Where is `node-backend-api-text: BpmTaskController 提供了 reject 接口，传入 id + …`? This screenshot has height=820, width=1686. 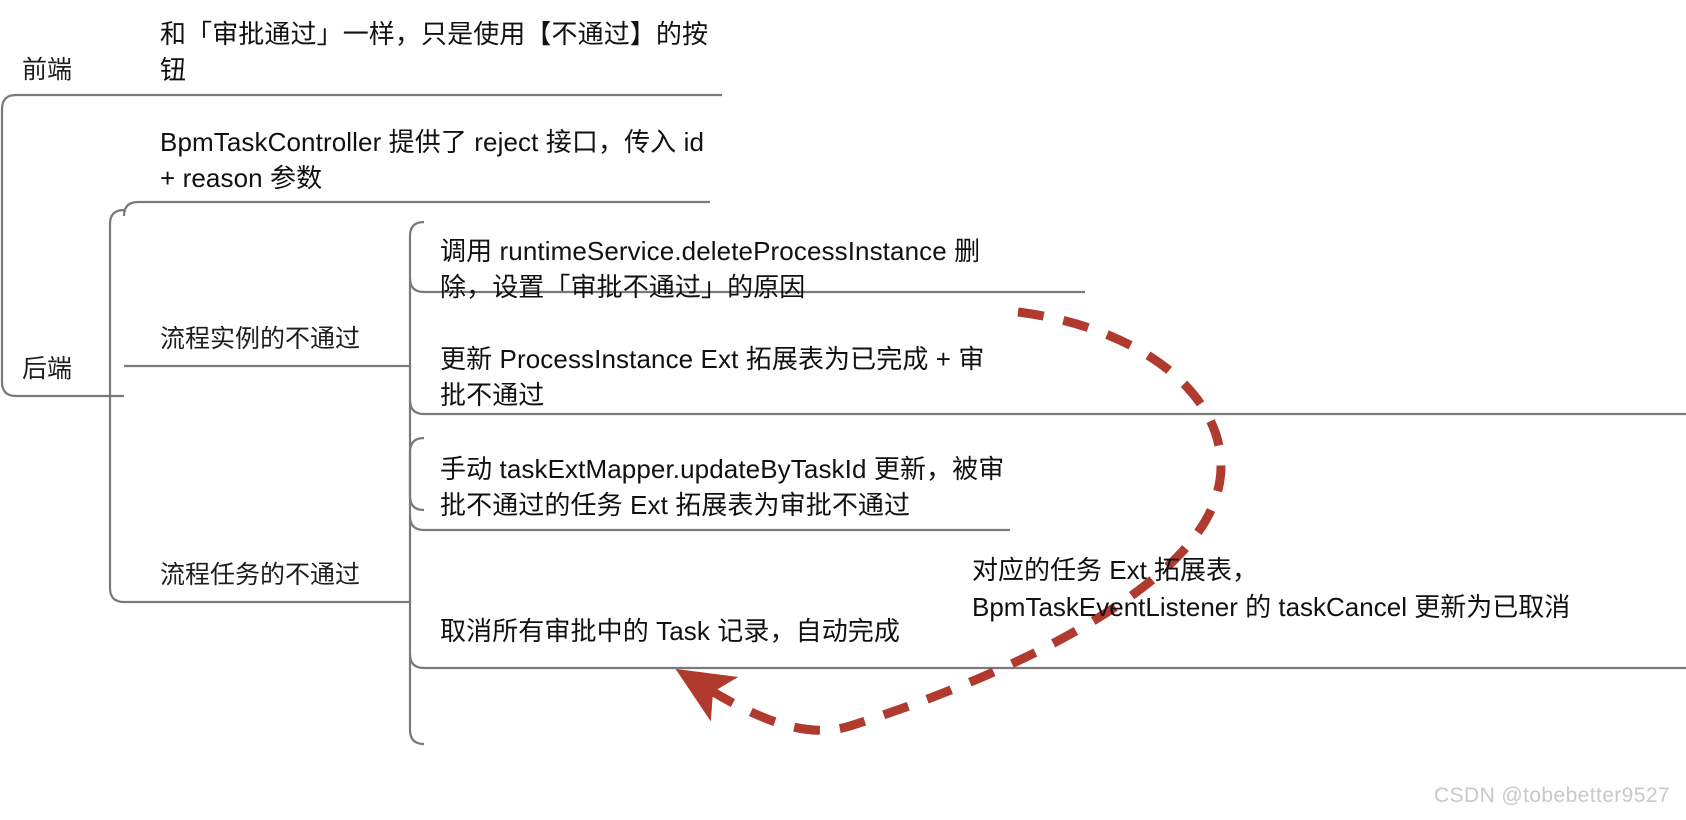 node-backend-api-text: BpmTaskController 提供了 reject 接口，传入 id + … is located at coordinates (436, 160).